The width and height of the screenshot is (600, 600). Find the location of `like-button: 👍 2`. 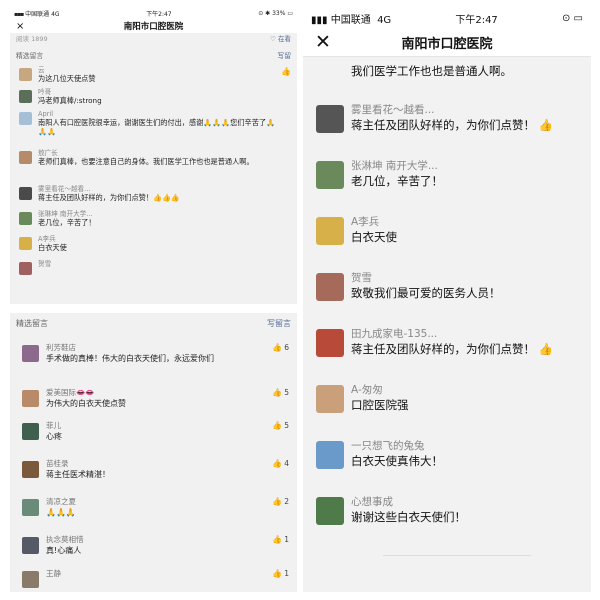

like-button: 👍 2 is located at coordinates (280, 501).